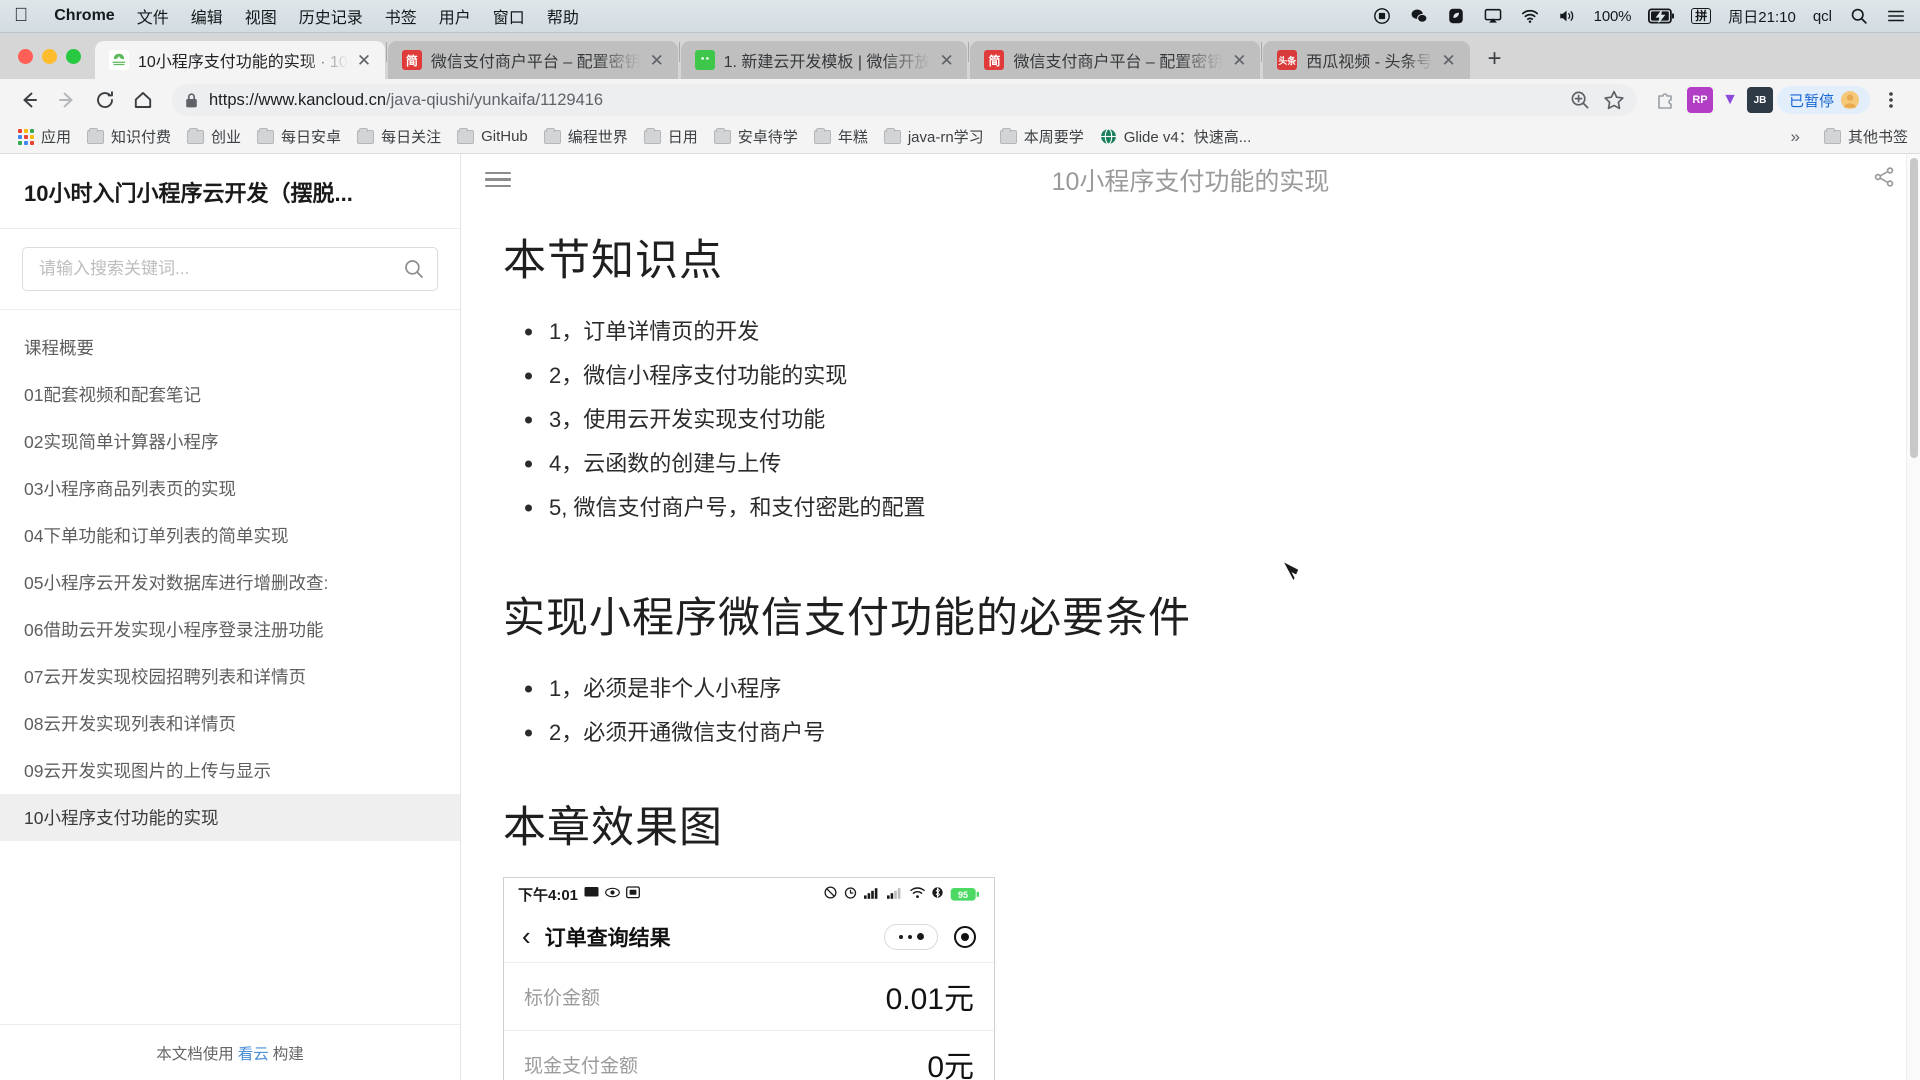 The height and width of the screenshot is (1080, 1920). I want to click on toc-item-0: 课程概要, so click(230, 347).